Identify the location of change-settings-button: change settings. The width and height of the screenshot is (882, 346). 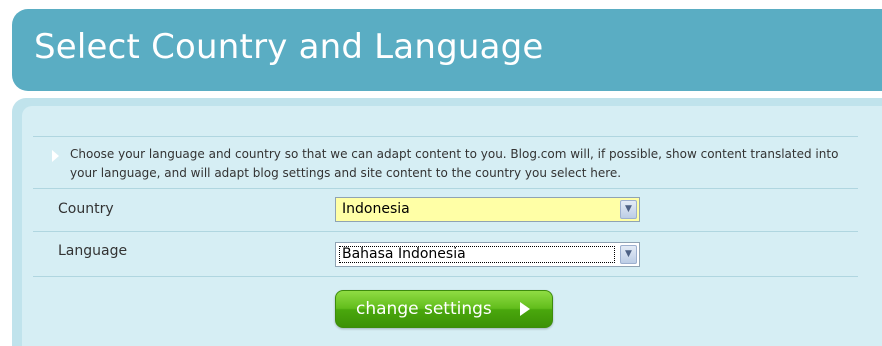
(444, 309).